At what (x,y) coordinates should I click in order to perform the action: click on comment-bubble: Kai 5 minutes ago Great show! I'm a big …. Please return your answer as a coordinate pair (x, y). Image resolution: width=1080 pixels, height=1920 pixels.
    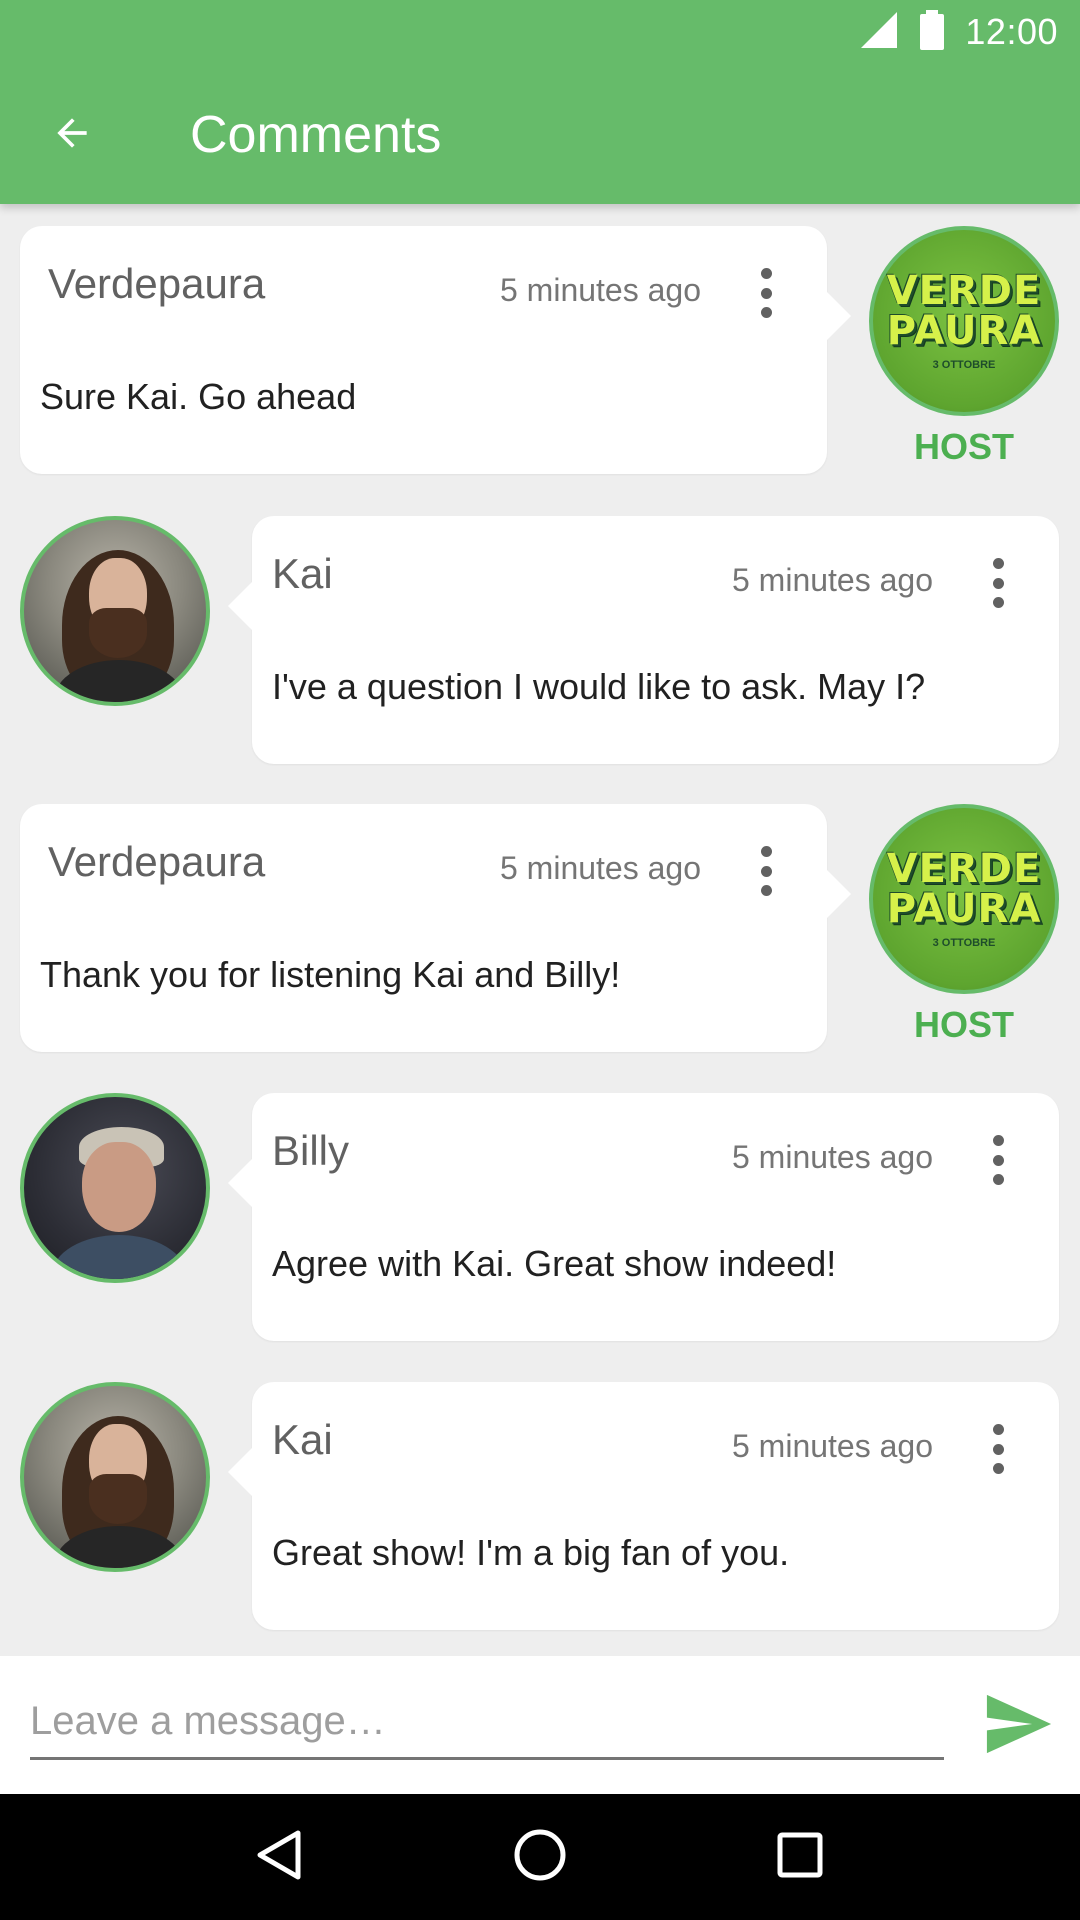
    Looking at the image, I should click on (643, 1506).